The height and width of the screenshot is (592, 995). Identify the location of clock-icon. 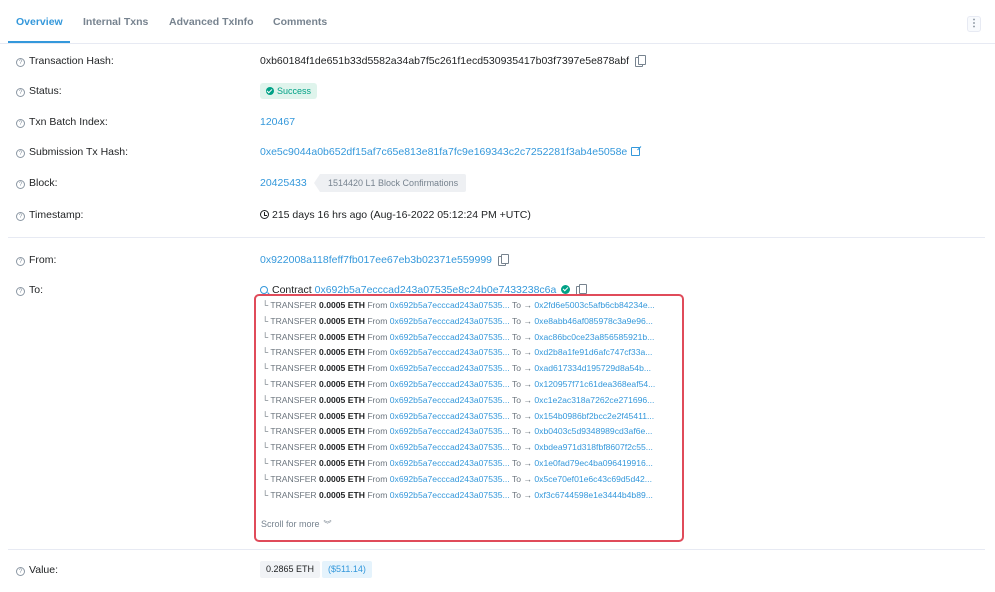
(264, 214).